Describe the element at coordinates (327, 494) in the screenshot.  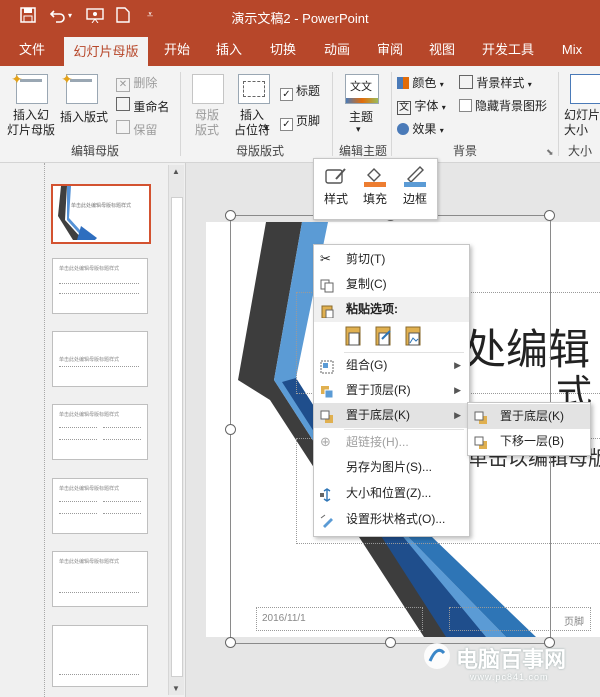
I see `size-position-icon` at that location.